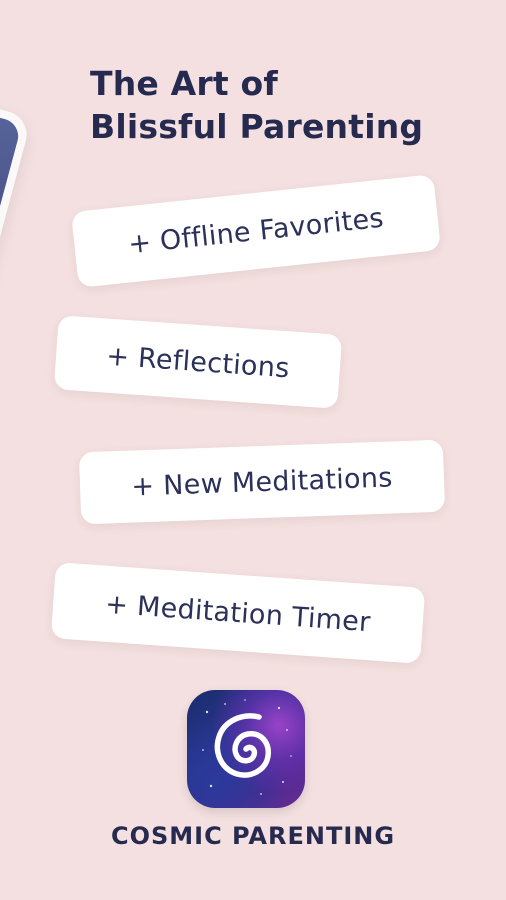 The height and width of the screenshot is (900, 506). I want to click on brand-name: COSMIC PARENTING, so click(253, 836).